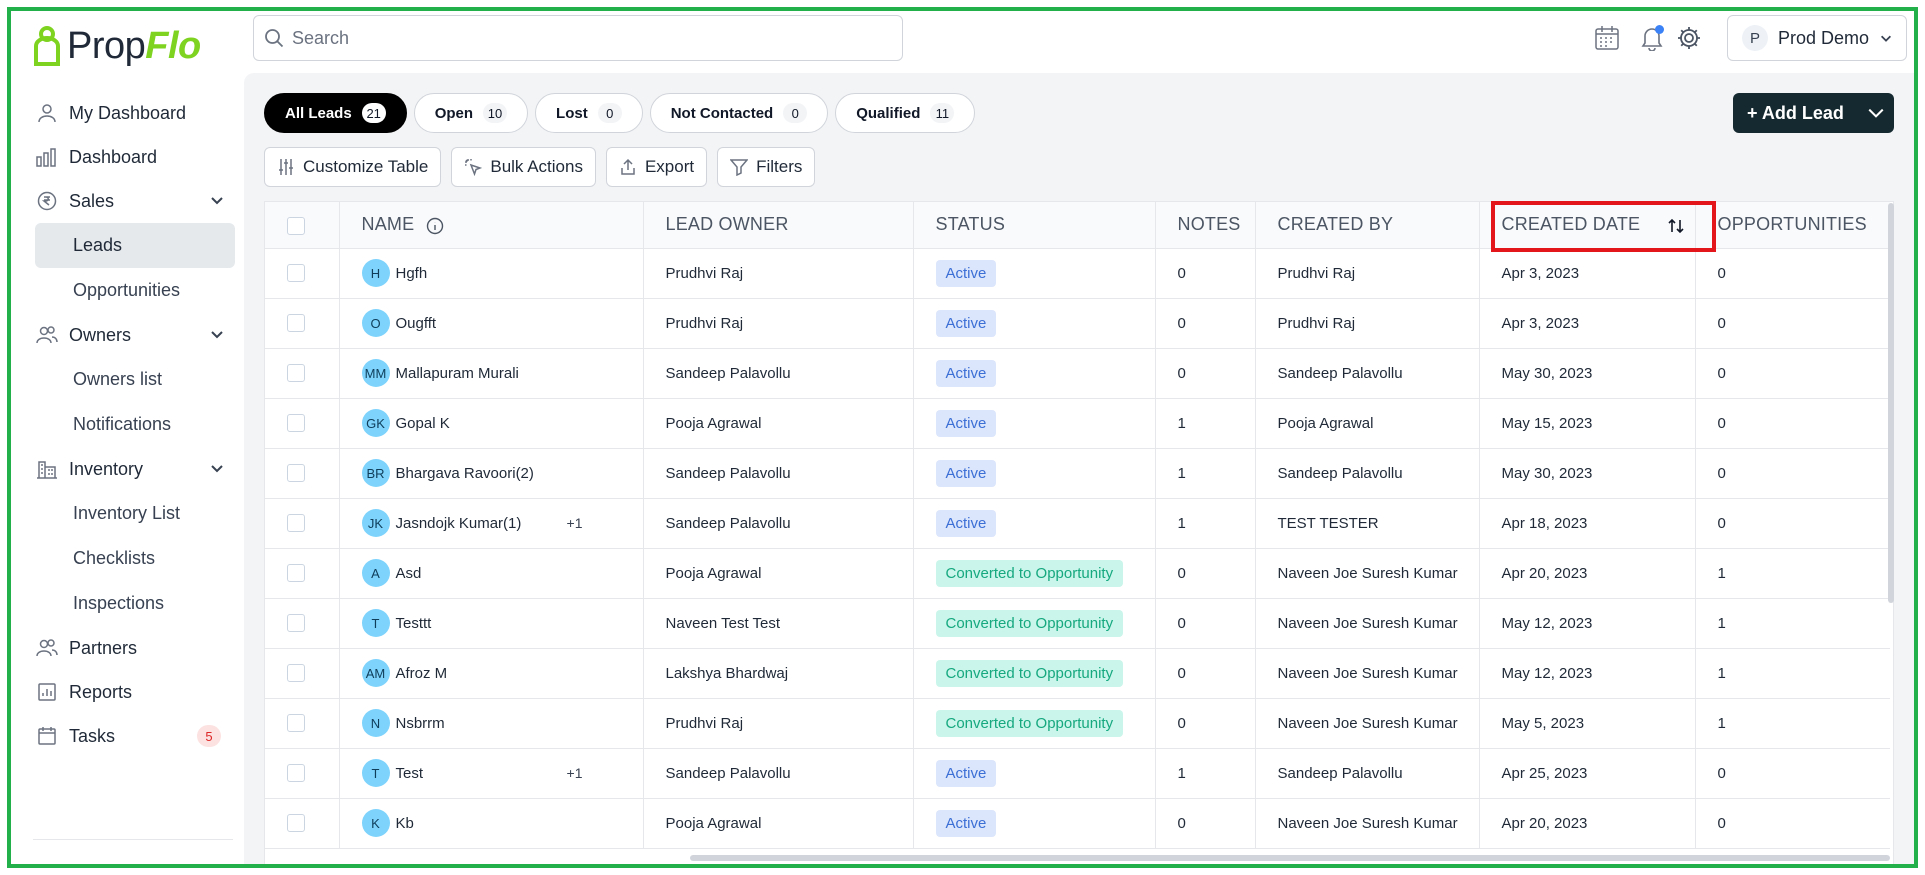 This screenshot has width=1925, height=875. Describe the element at coordinates (491, 273) in the screenshot. I see `name-cell: H Hgfh` at that location.